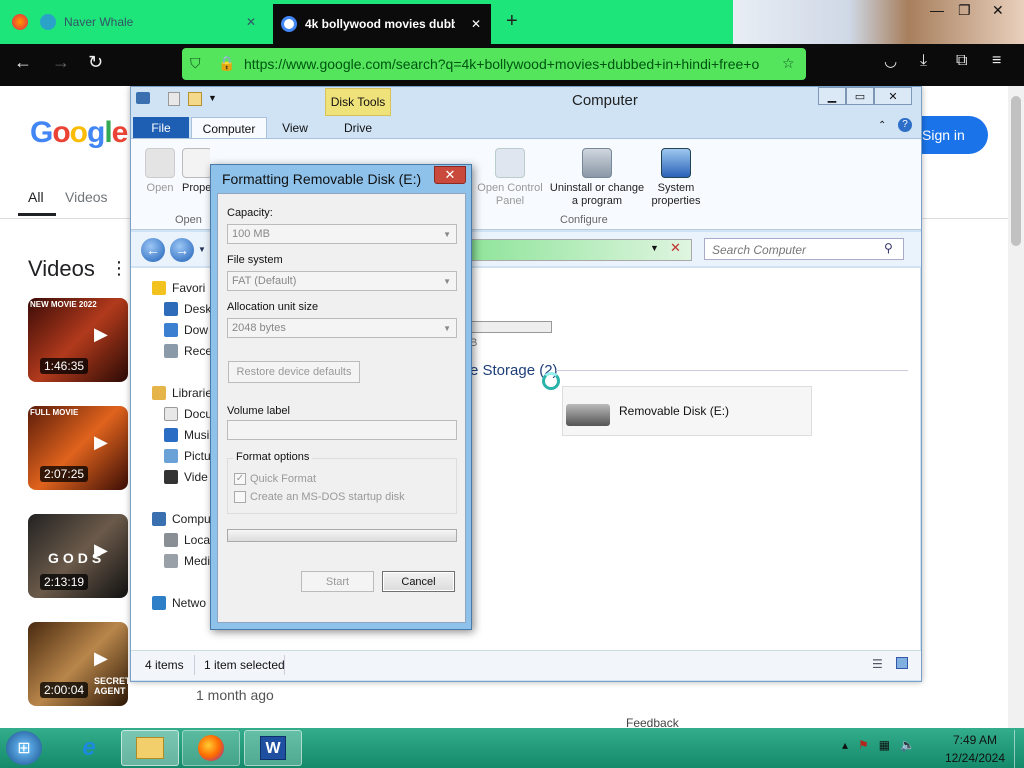 This screenshot has height=768, width=1024. I want to click on video-duration: 2:13:19, so click(64, 582).